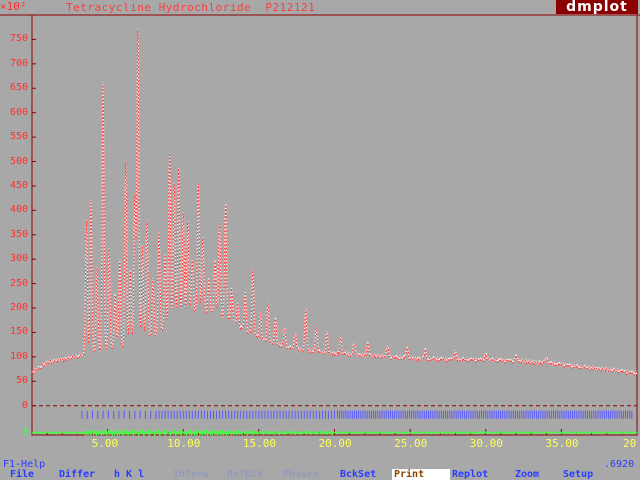 This screenshot has height=480, width=640. I want to click on y-tick-label: 600, so click(18, 112).